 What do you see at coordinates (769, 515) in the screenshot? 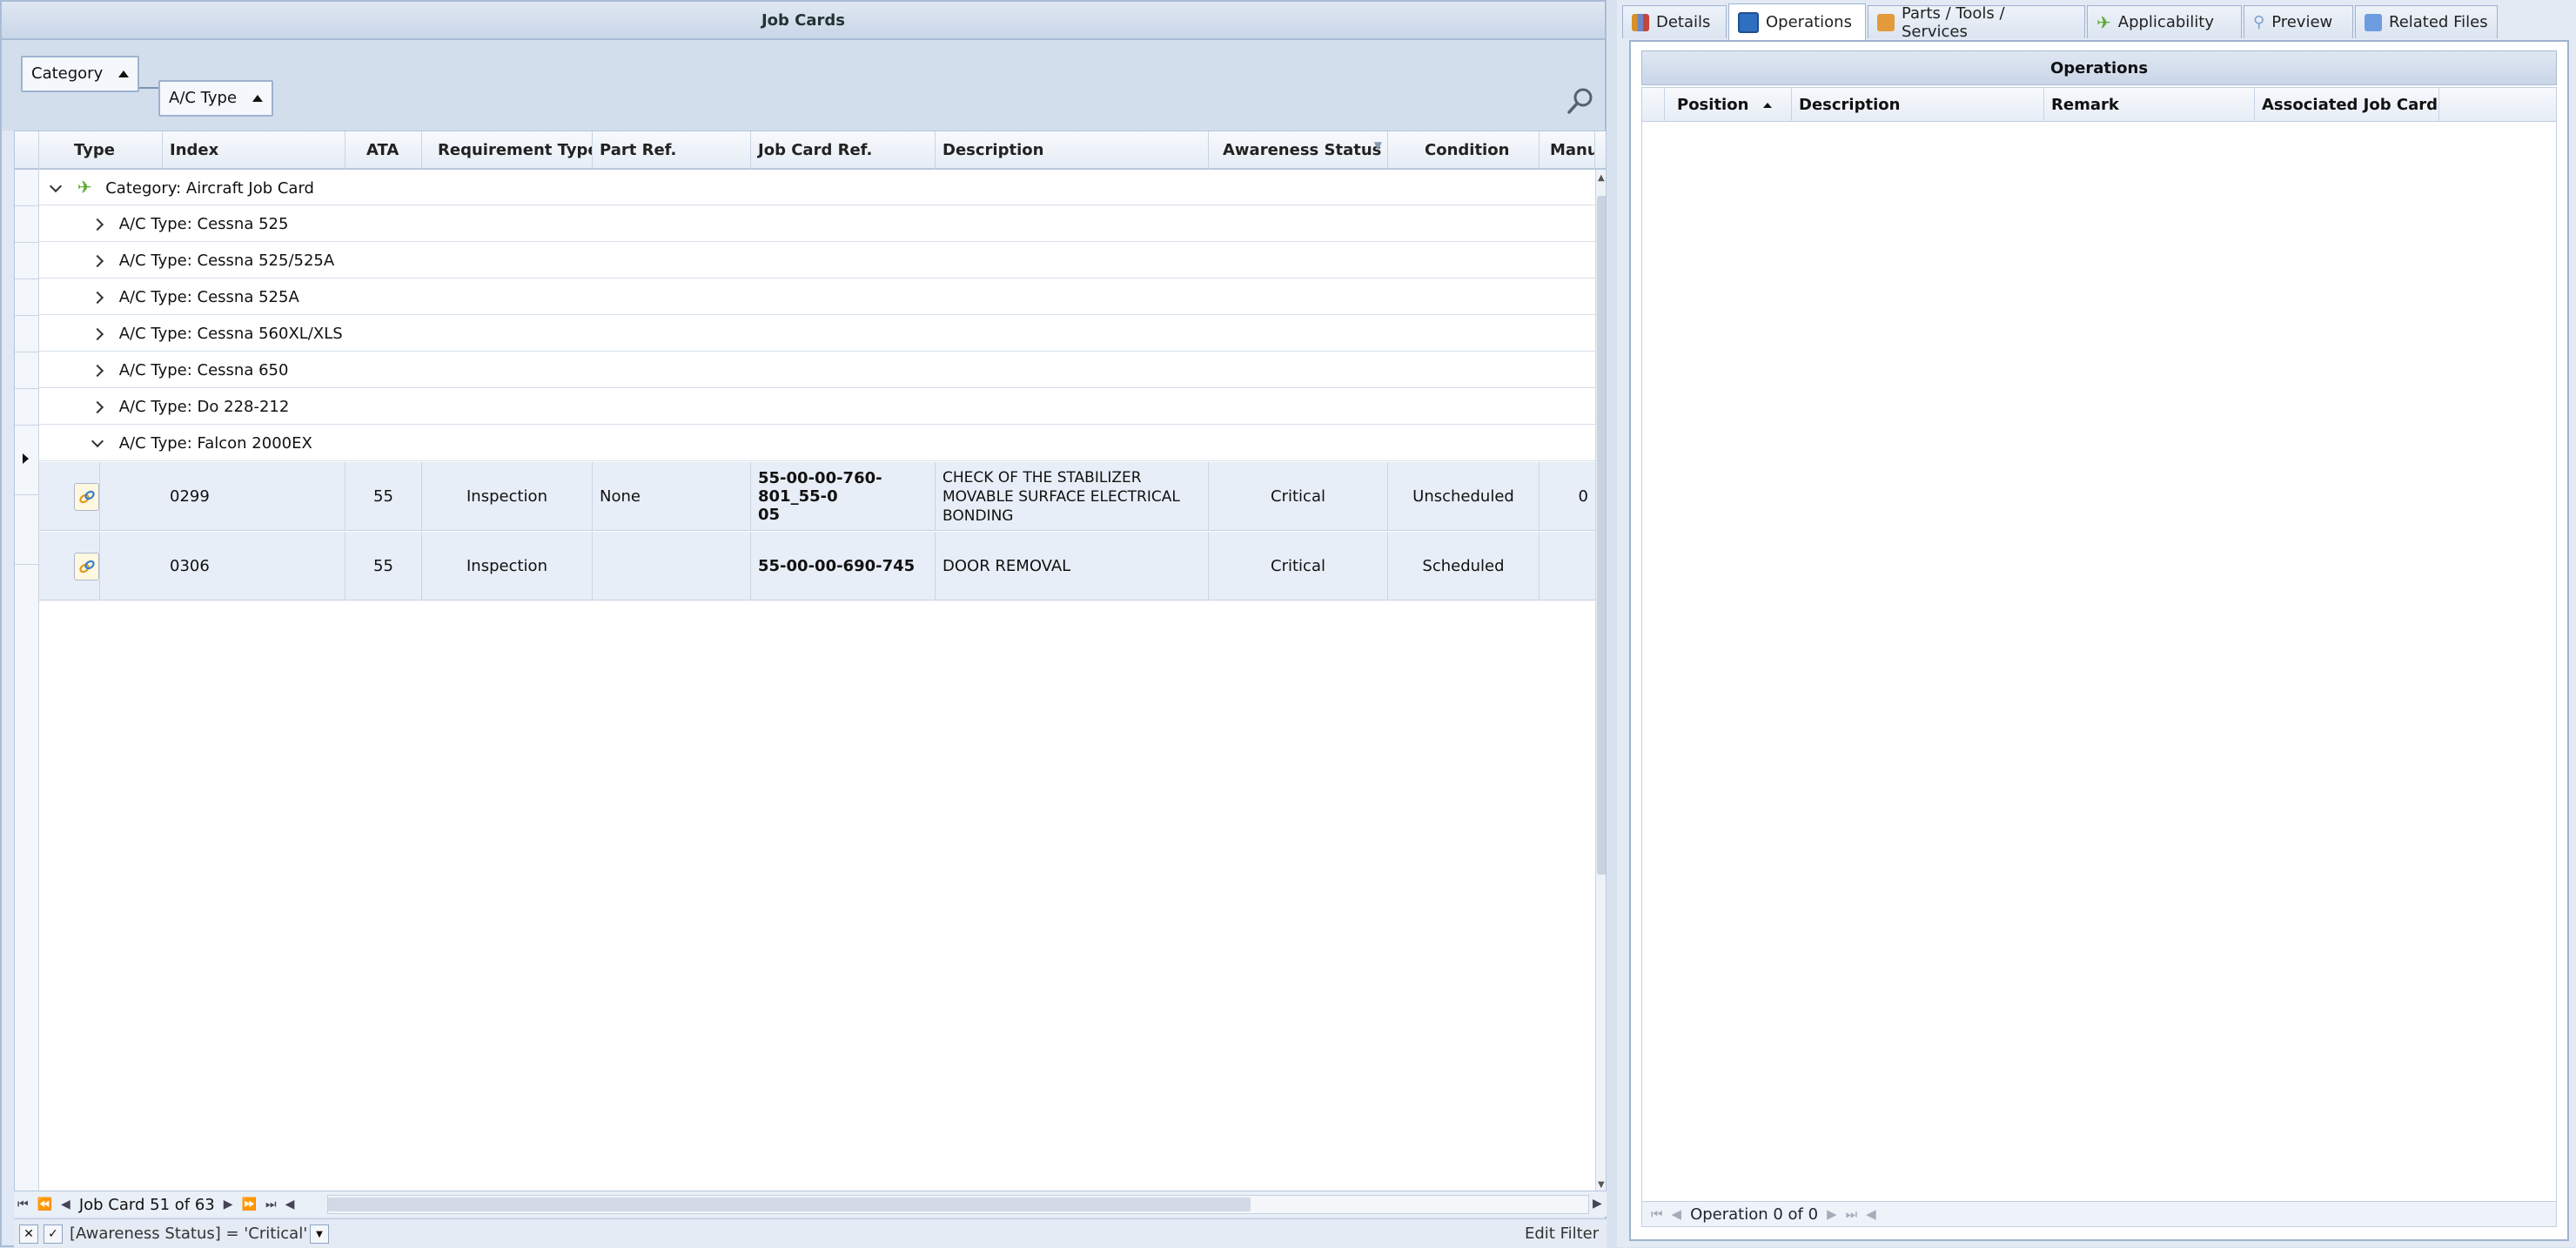
I see `job-card-ref-line: 05` at bounding box center [769, 515].